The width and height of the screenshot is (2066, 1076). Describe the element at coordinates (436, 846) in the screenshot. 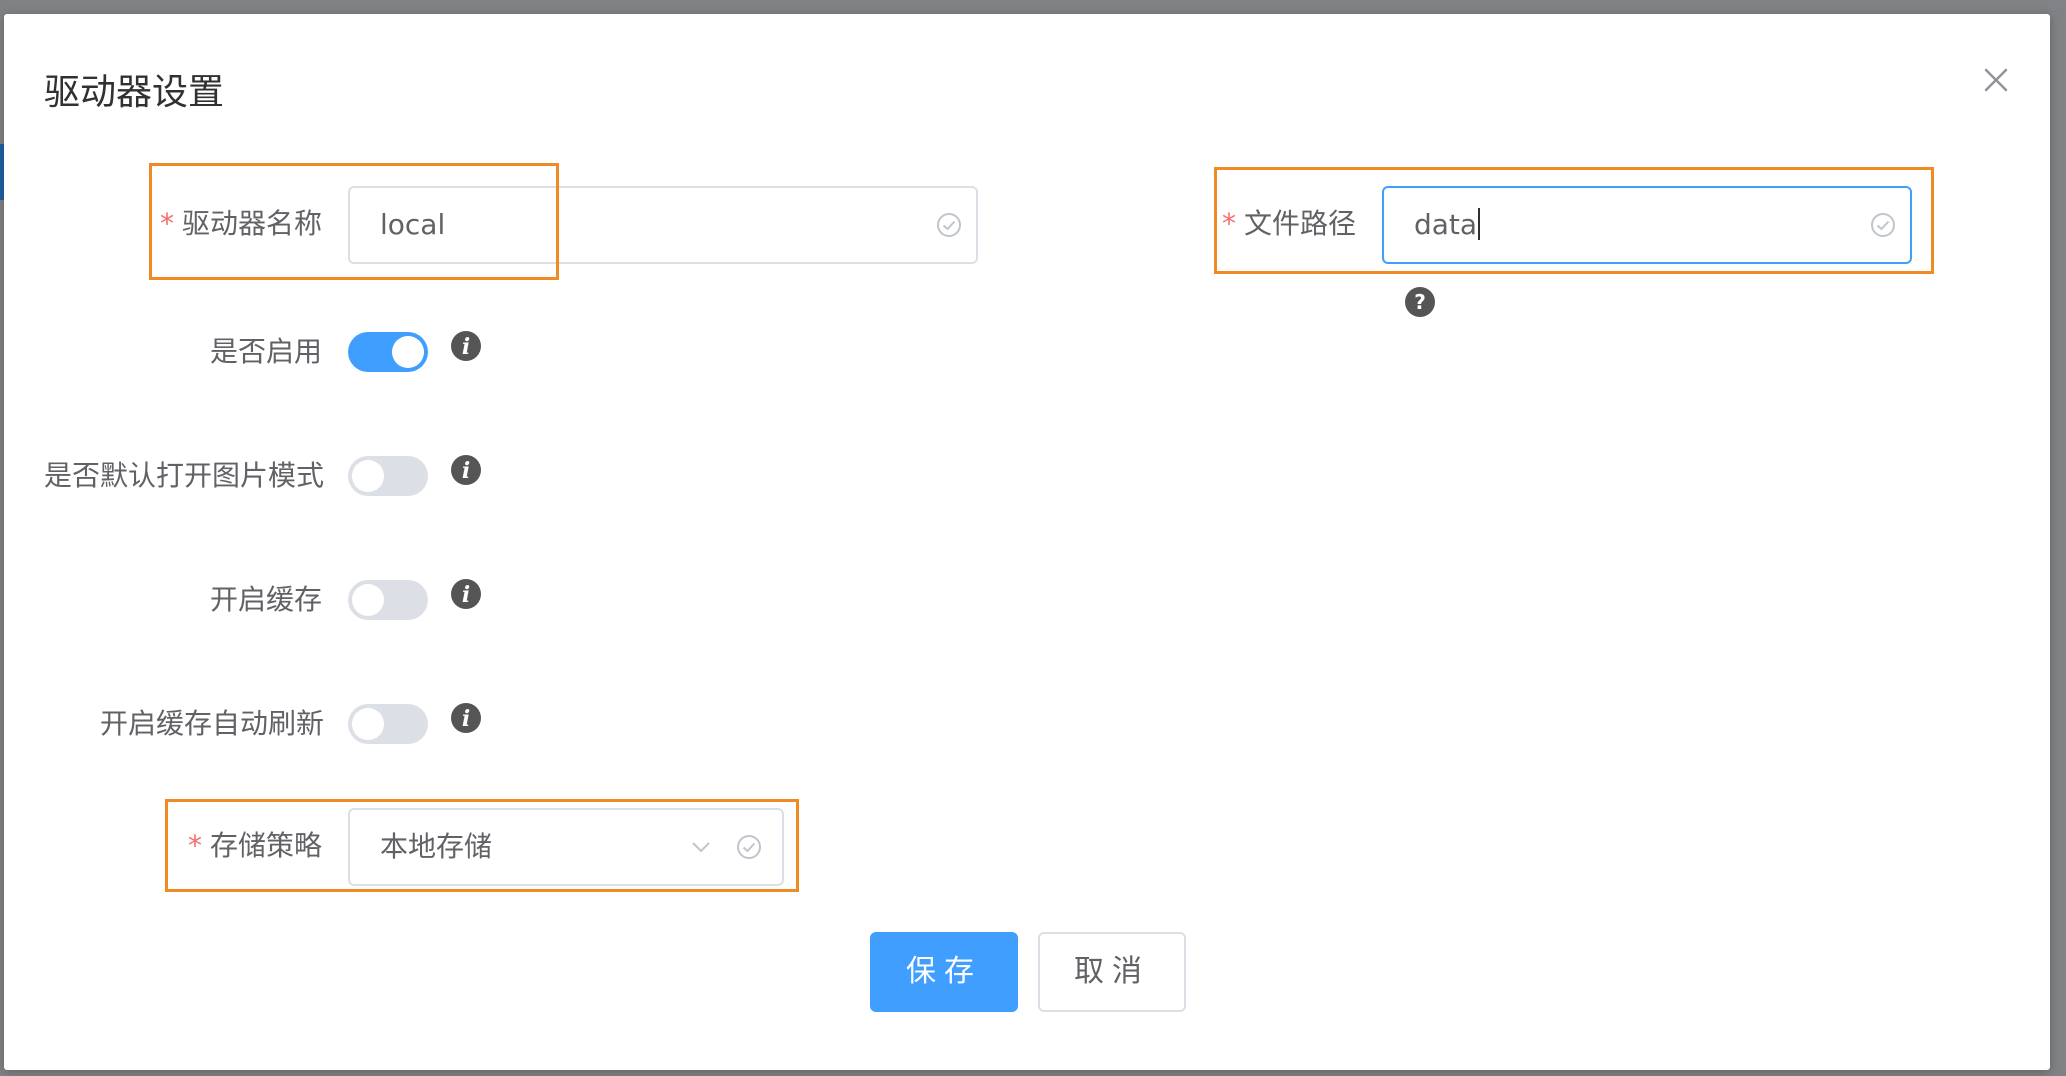

I see `storage-strategy-value: 本地存储` at that location.